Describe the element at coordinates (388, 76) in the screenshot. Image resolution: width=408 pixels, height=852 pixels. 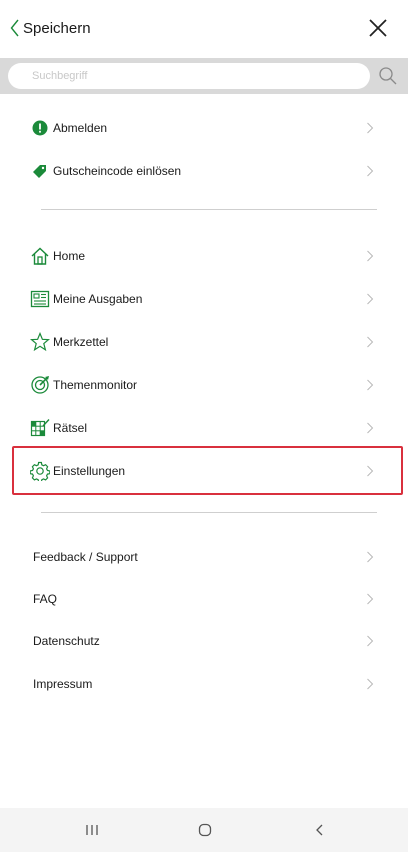
I see `search-icon` at that location.